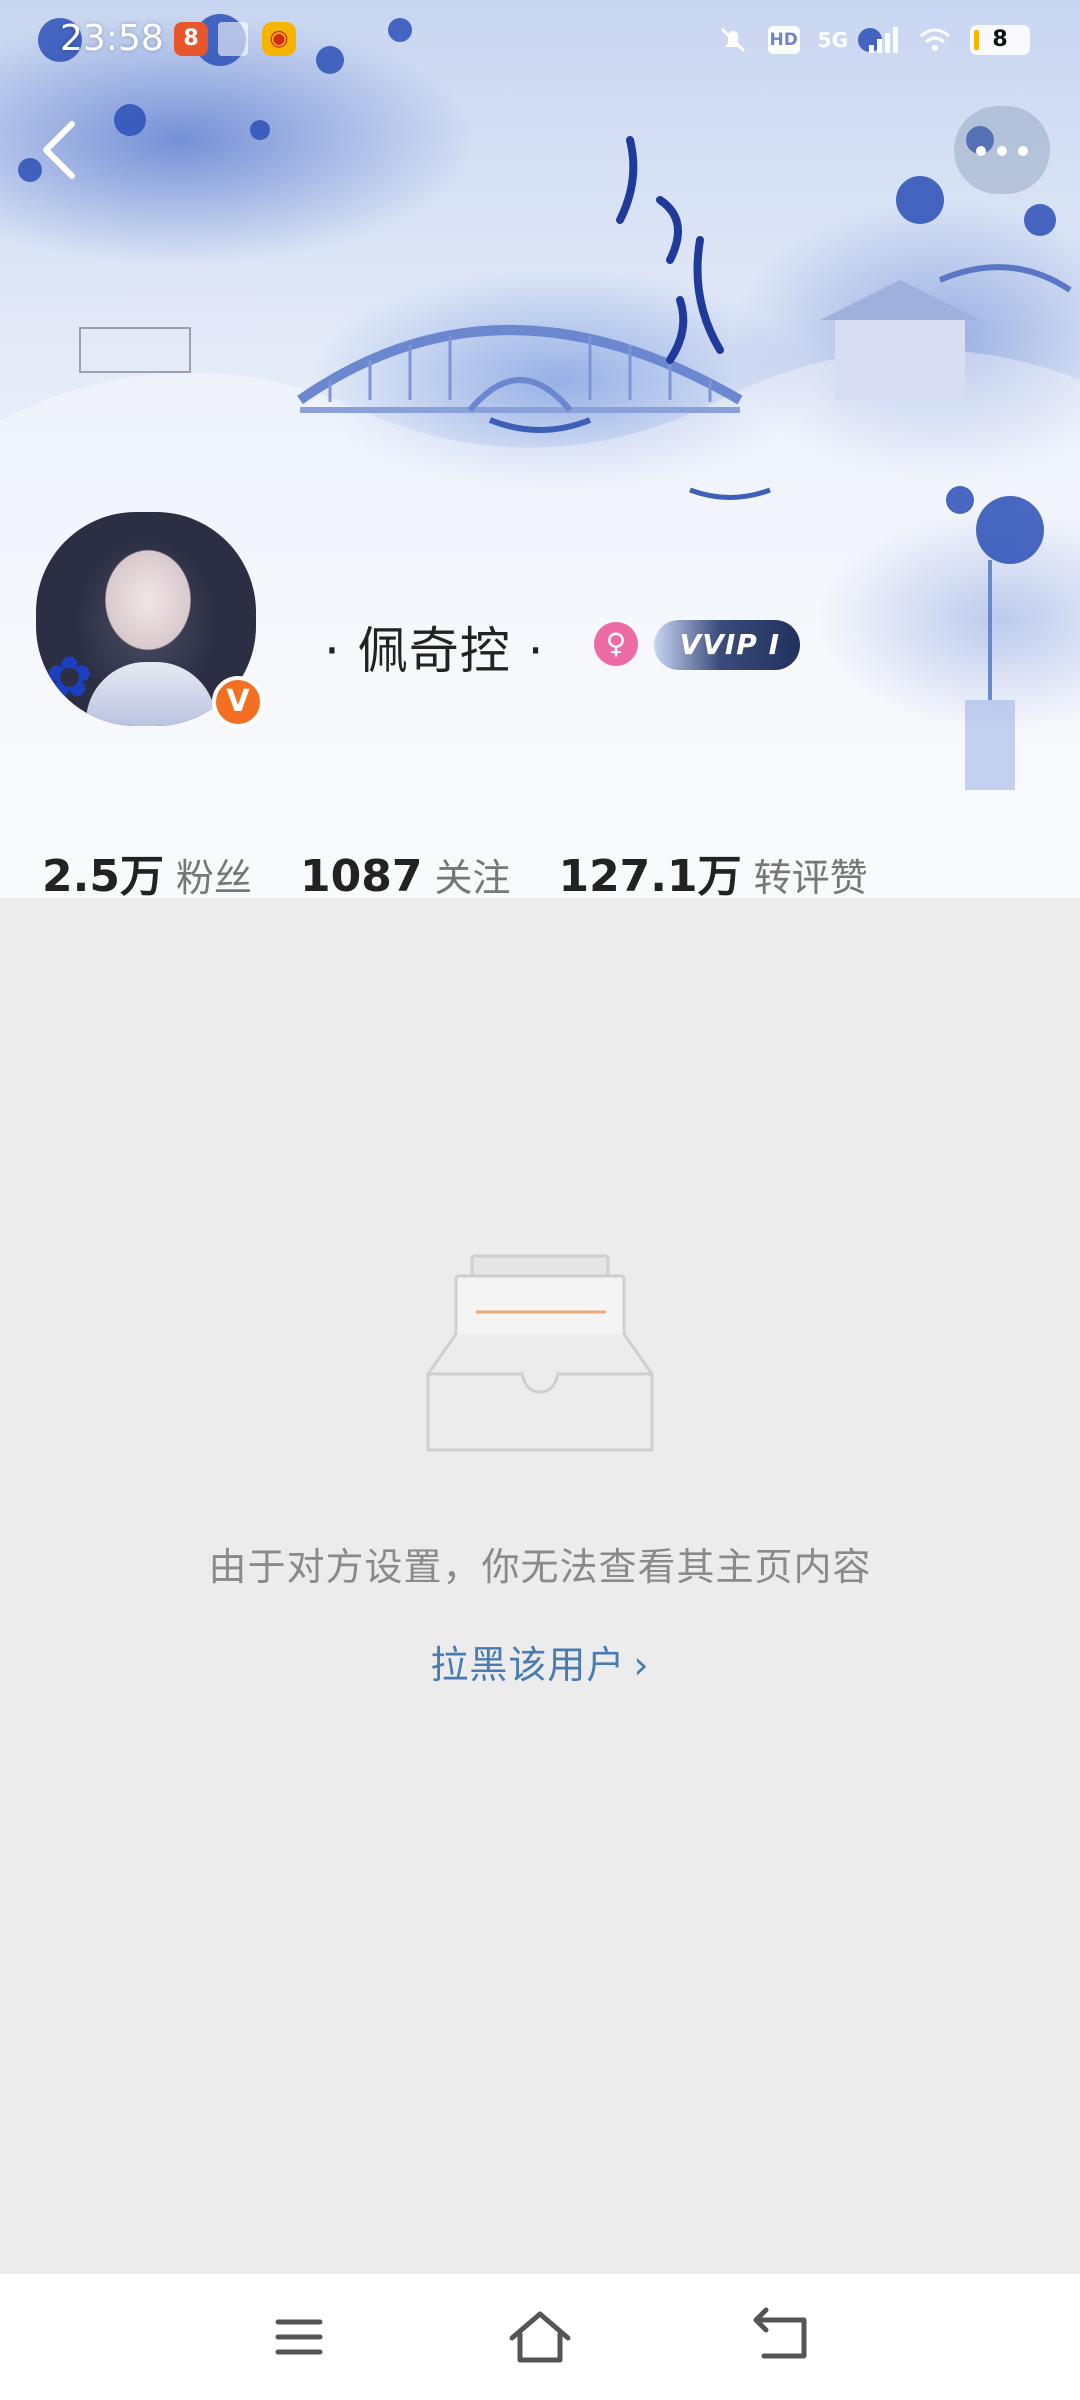 The height and width of the screenshot is (2400, 1080). What do you see at coordinates (616, 644) in the screenshot?
I see `female-icon: ♀` at bounding box center [616, 644].